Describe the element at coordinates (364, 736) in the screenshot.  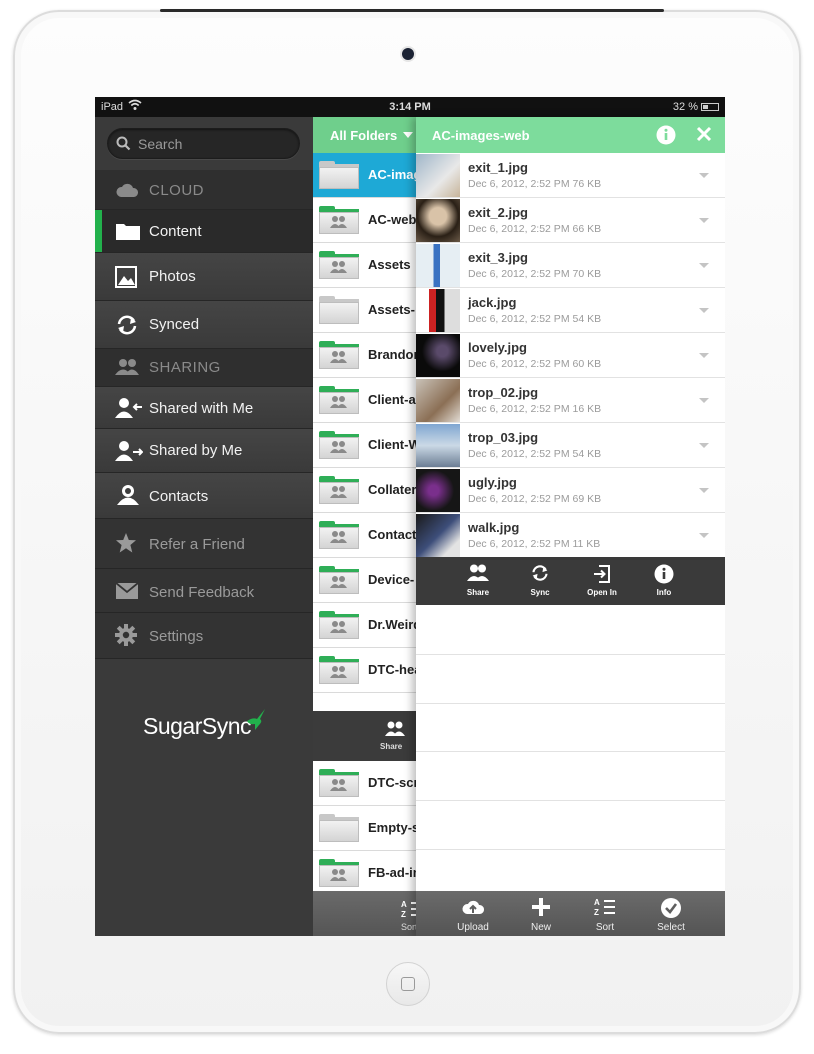
I see `folder-share-strip: Share` at that location.